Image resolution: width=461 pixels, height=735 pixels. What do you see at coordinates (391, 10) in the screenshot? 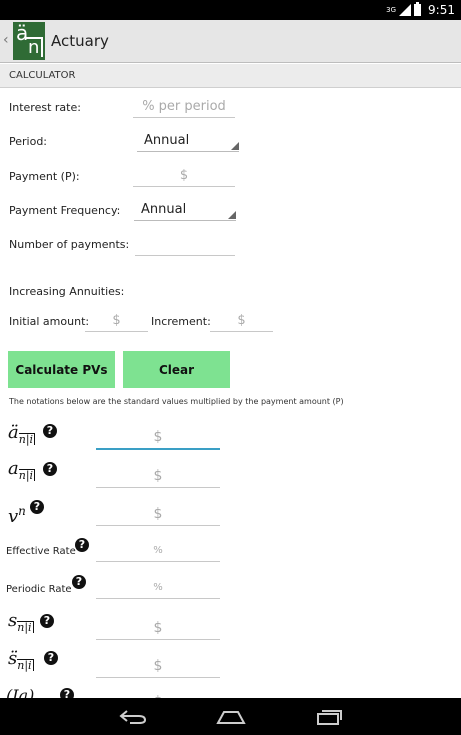
I see `network-type: 3G` at bounding box center [391, 10].